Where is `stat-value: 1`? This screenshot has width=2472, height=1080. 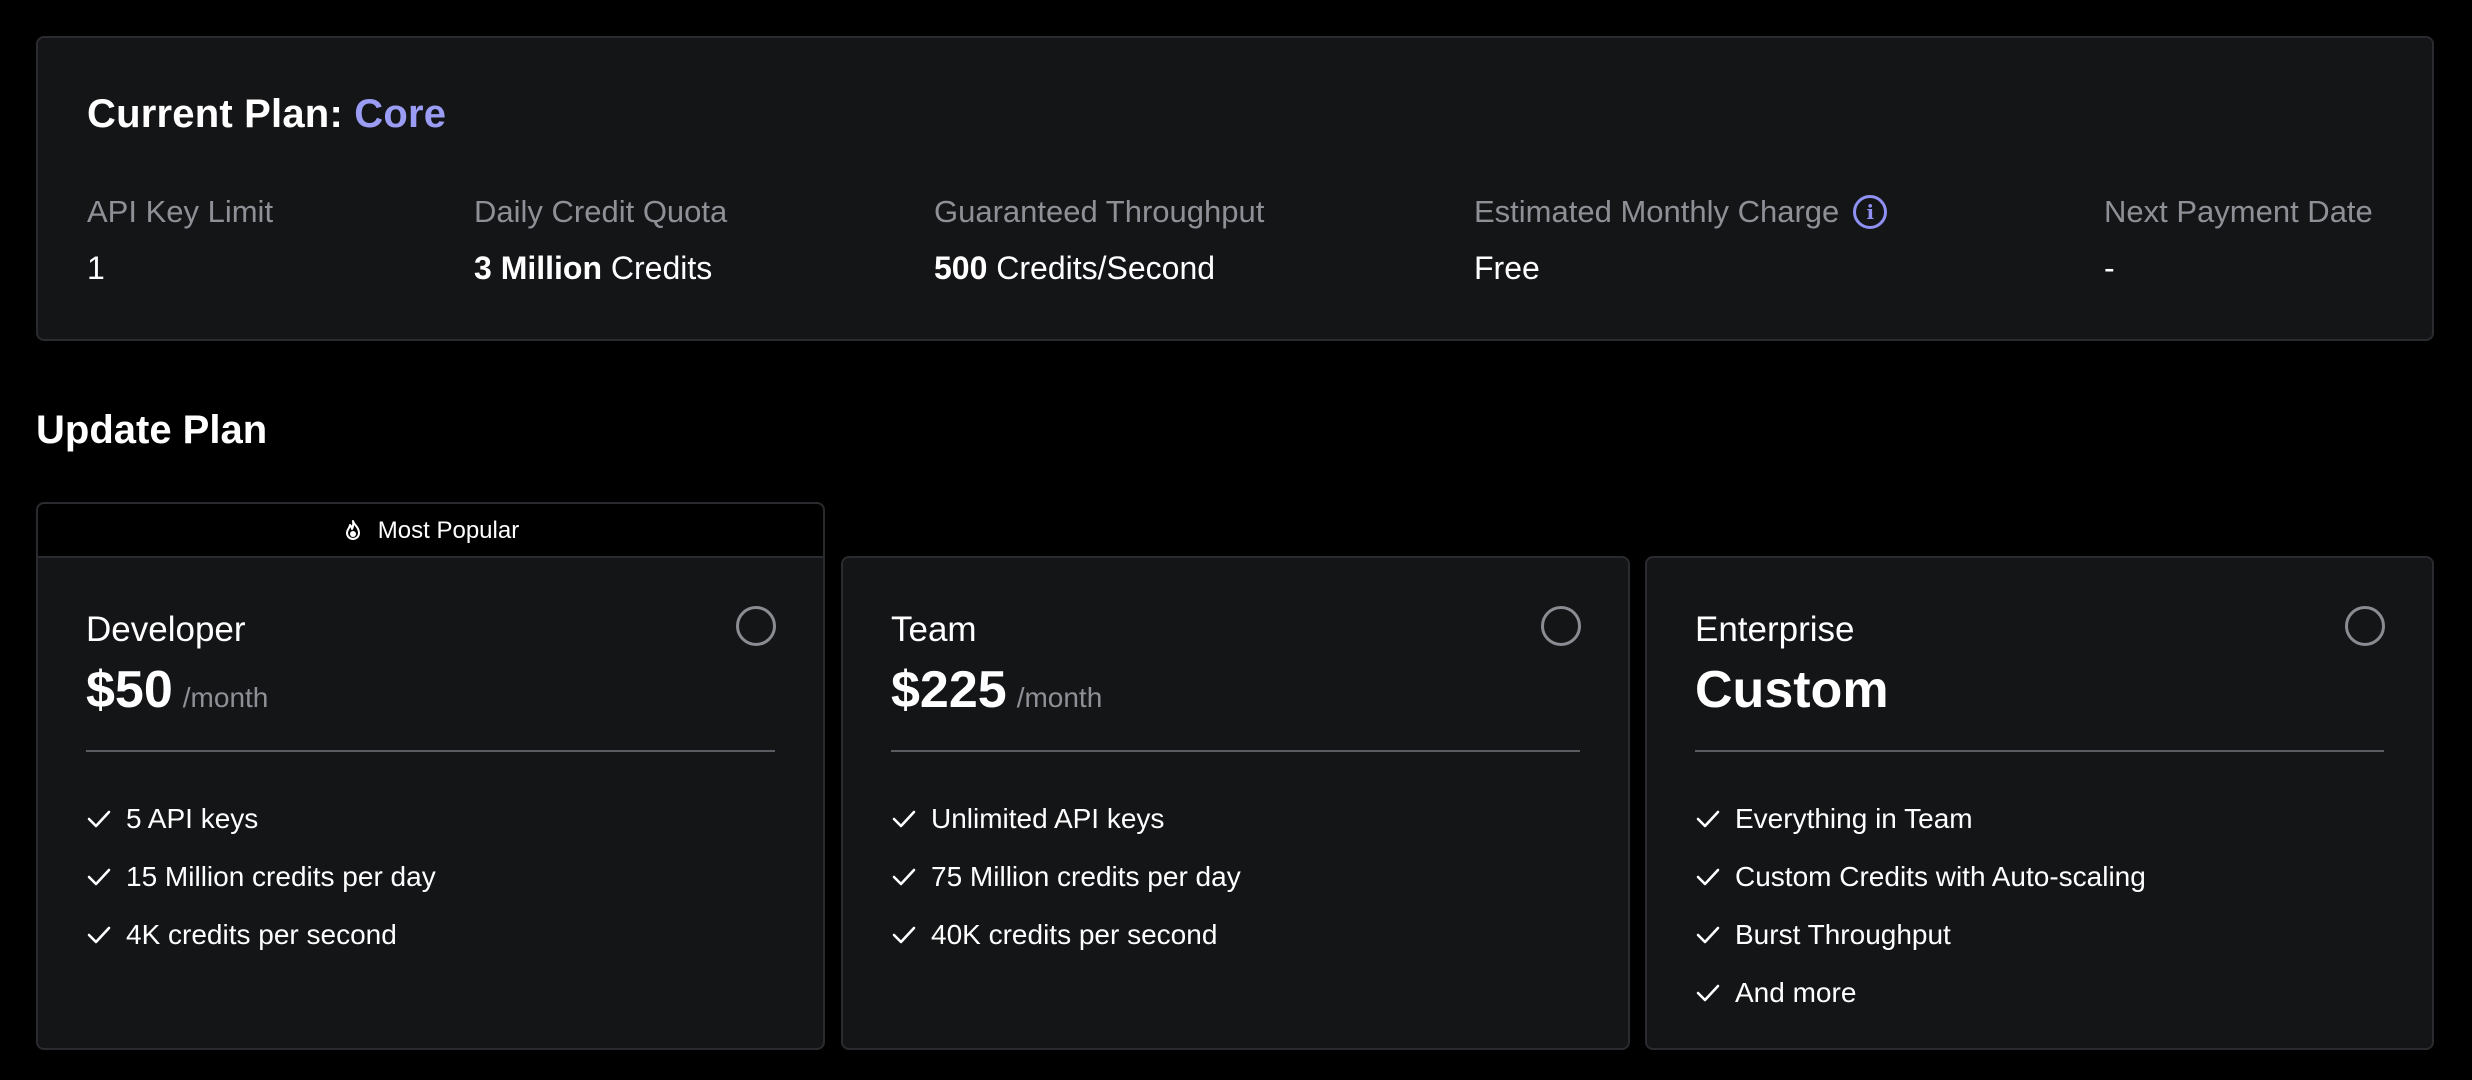 stat-value: 1 is located at coordinates (180, 268).